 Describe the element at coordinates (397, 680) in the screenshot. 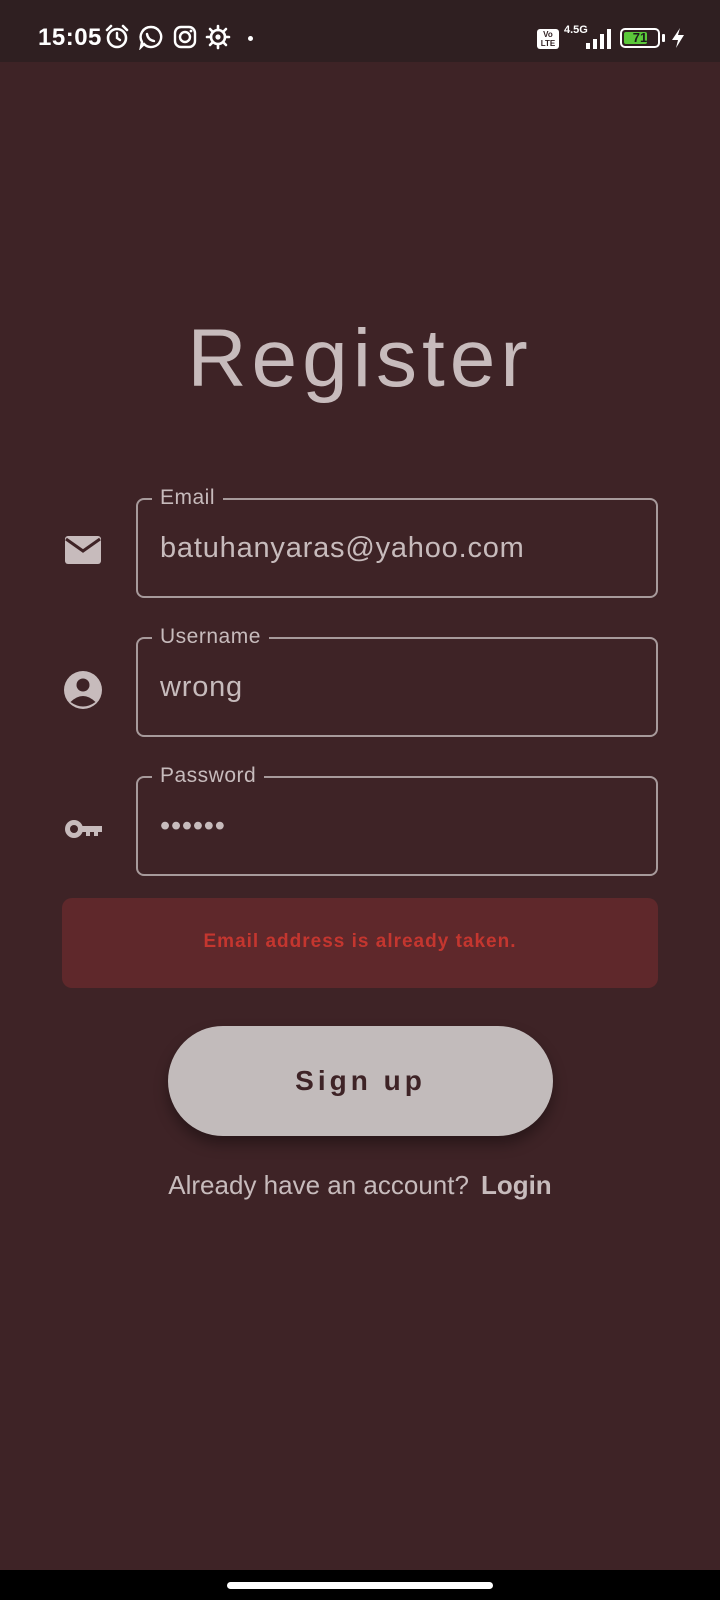

I see `username-field: Username wrong` at that location.